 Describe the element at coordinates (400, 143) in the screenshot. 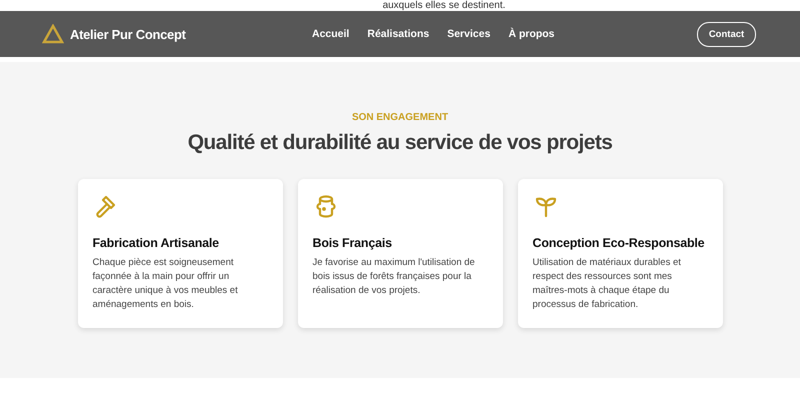

I see `section-title: Qualité et durabilité au service de vos projets` at that location.